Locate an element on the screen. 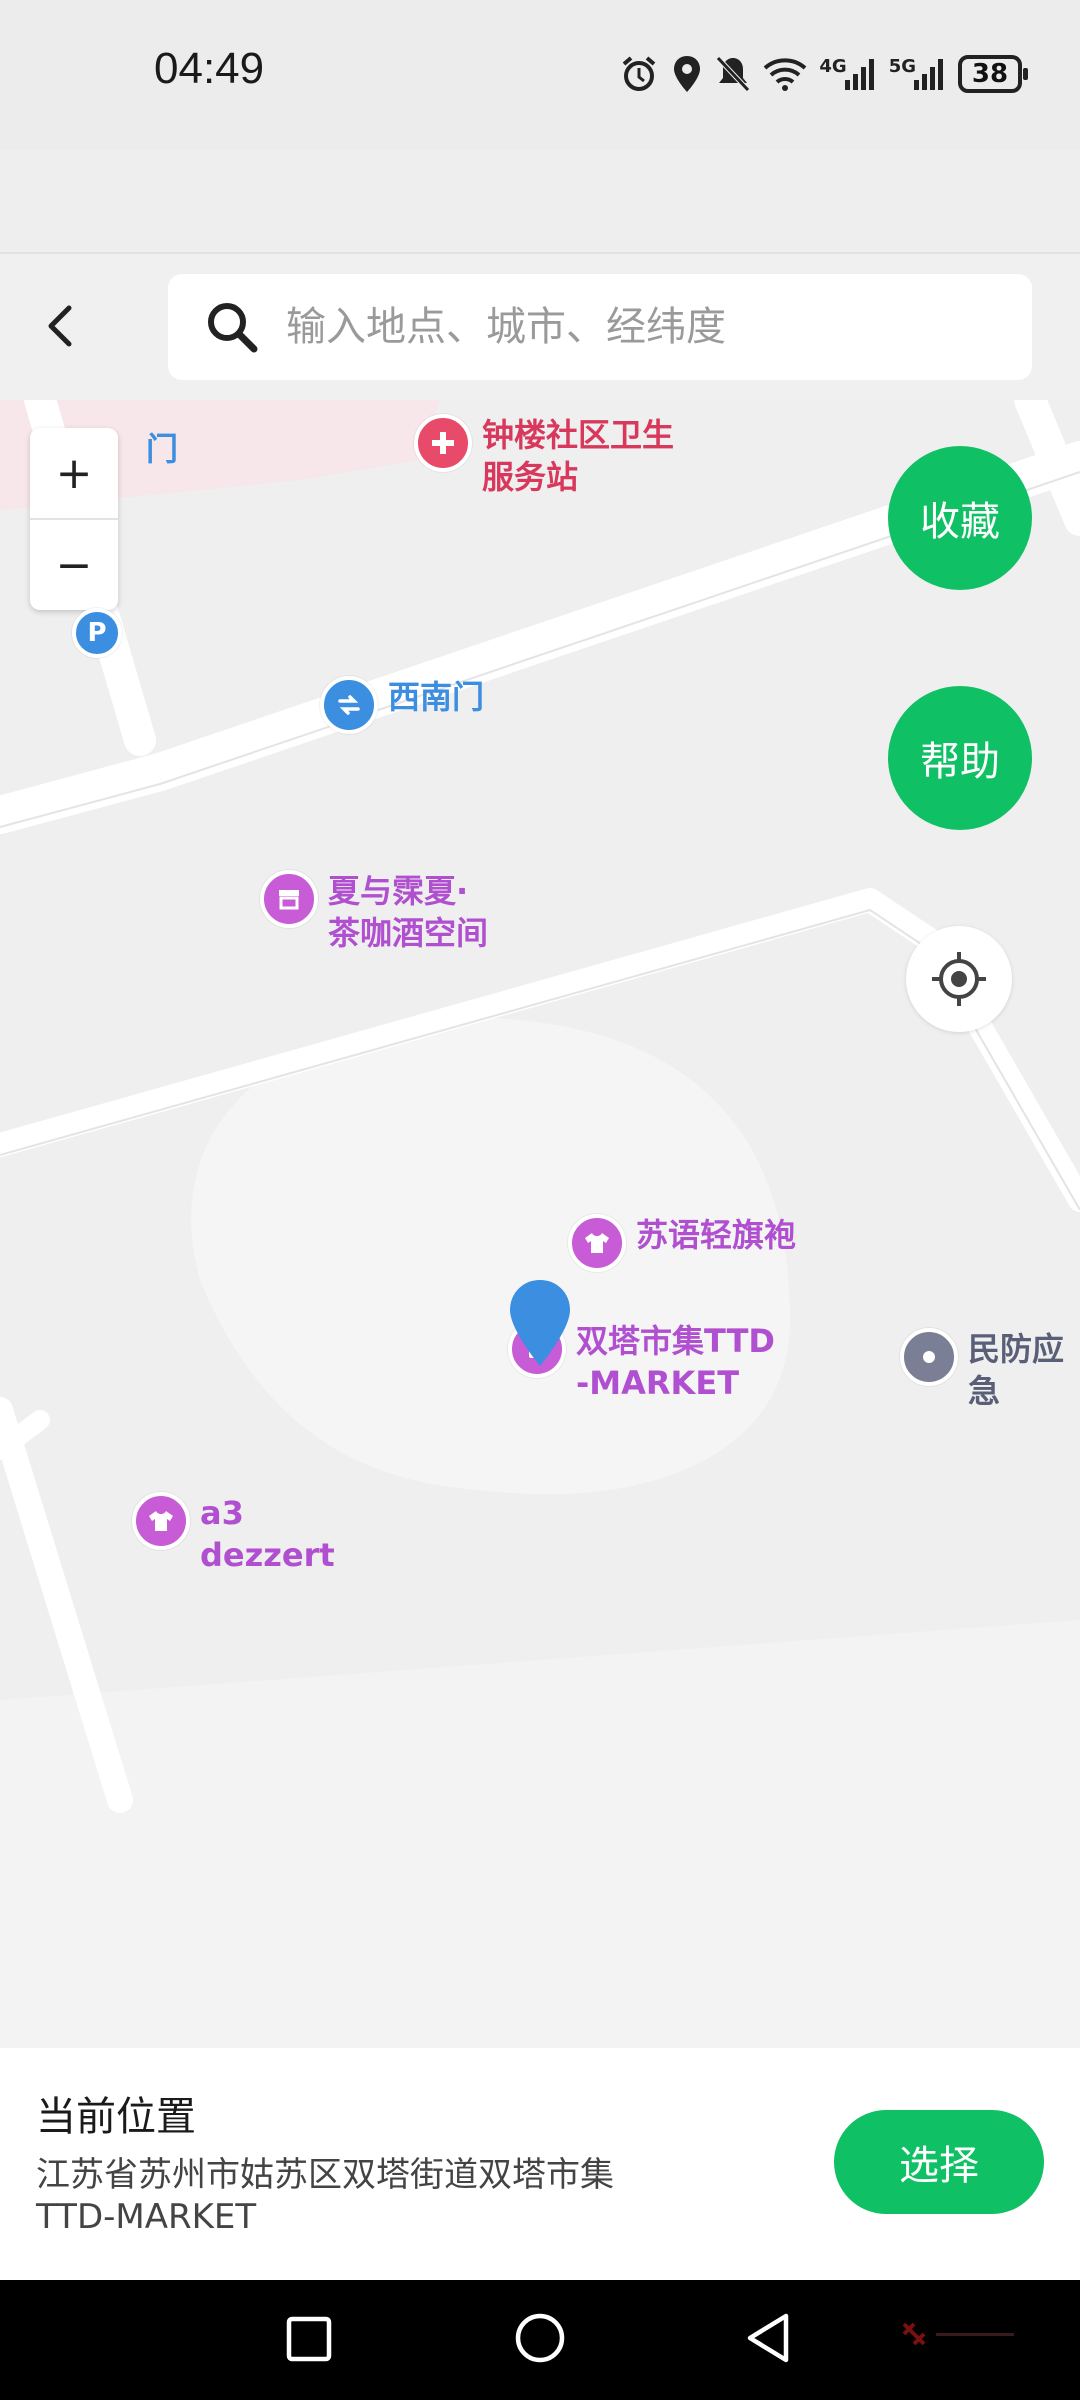  watermark-logo is located at coordinates (958, 2335).